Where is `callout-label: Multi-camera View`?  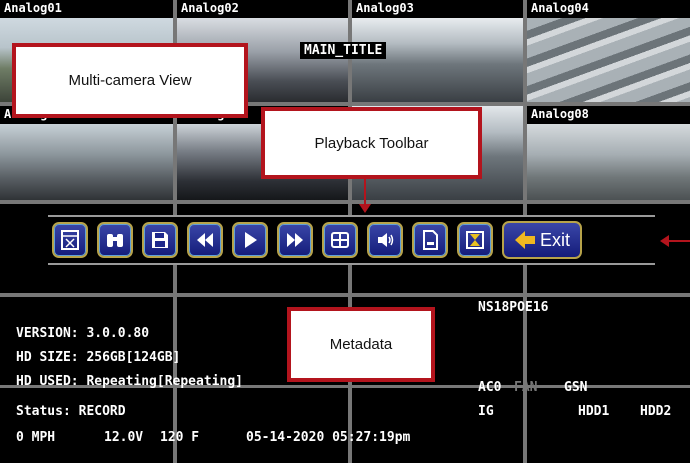 callout-label: Multi-camera View is located at coordinates (130, 80).